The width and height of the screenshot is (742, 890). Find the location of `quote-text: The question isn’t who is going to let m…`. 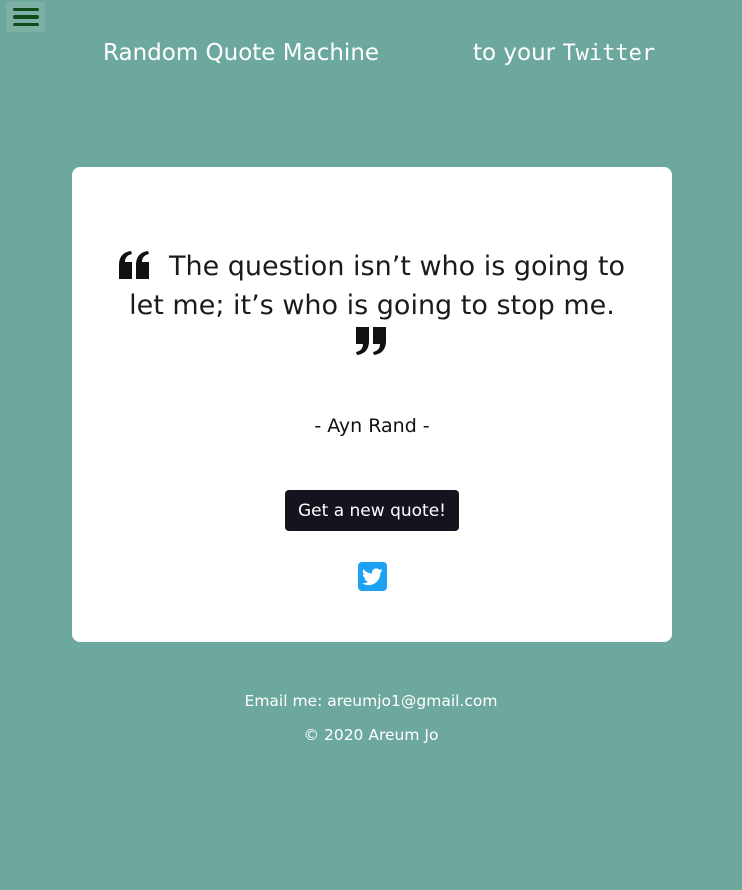

quote-text: The question isn’t who is going to let m… is located at coordinates (377, 286).